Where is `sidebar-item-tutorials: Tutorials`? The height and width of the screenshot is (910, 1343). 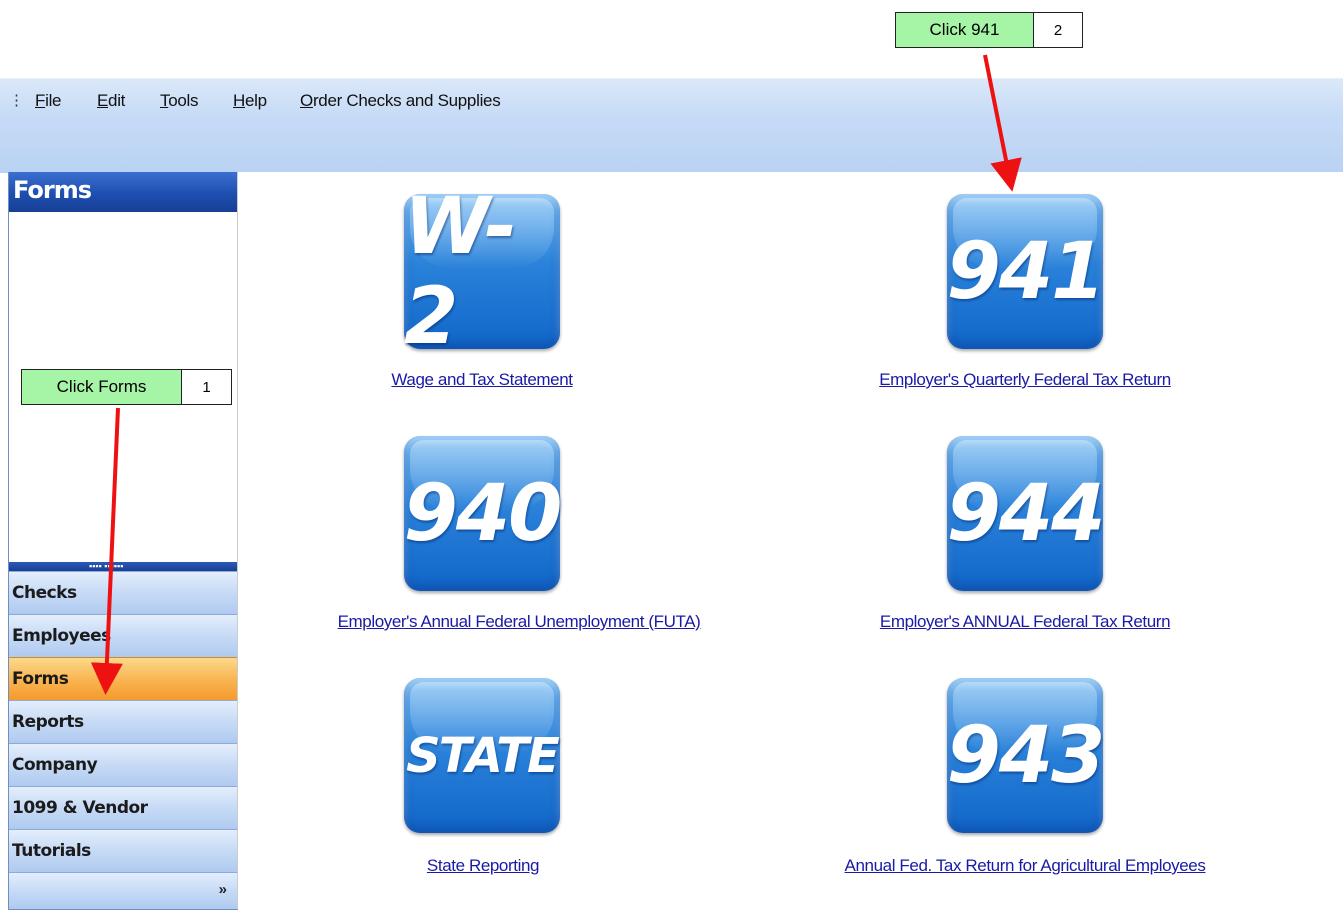
sidebar-item-tutorials: Tutorials is located at coordinates (123, 850).